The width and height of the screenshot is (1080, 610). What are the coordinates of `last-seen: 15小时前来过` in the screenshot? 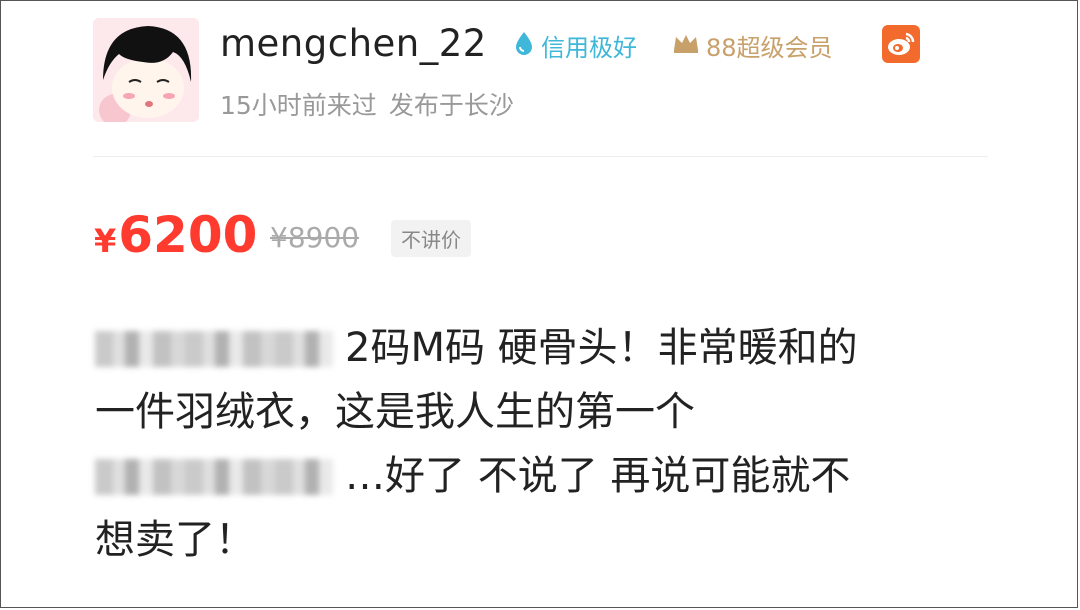 It's located at (298, 105).